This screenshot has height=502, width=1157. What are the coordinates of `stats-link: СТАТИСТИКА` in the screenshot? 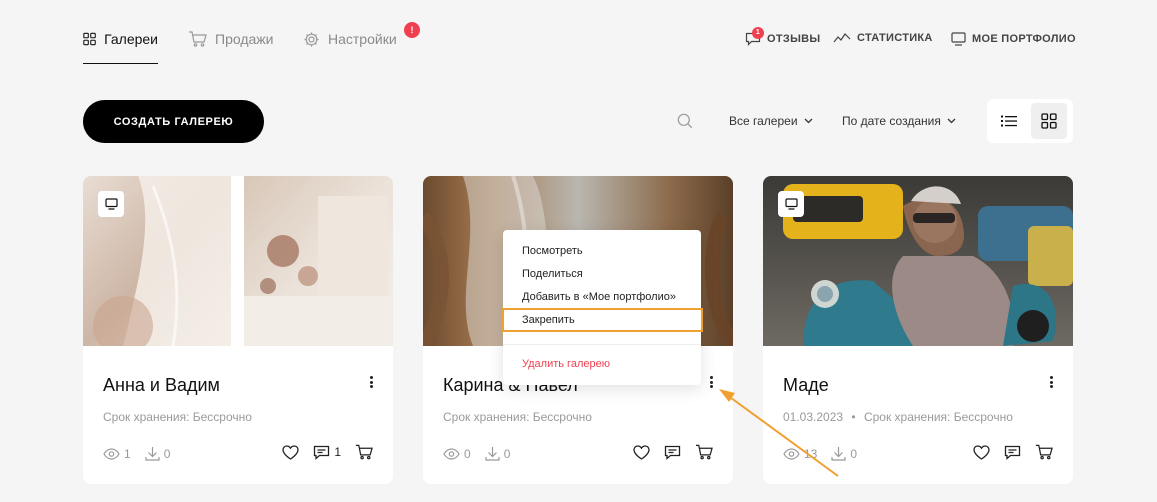 It's located at (883, 38).